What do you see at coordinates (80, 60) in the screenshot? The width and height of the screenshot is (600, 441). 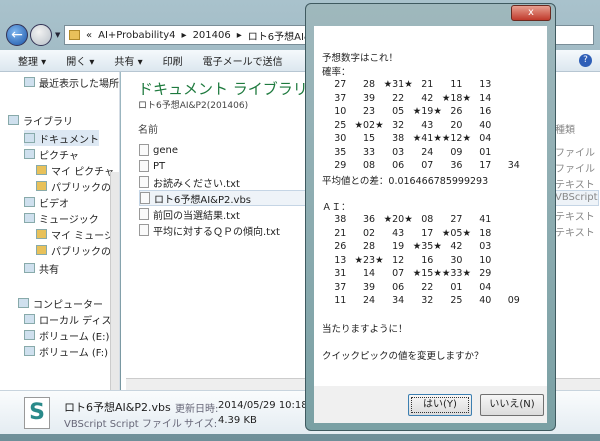 I see `open-button: 開く ▾` at bounding box center [80, 60].